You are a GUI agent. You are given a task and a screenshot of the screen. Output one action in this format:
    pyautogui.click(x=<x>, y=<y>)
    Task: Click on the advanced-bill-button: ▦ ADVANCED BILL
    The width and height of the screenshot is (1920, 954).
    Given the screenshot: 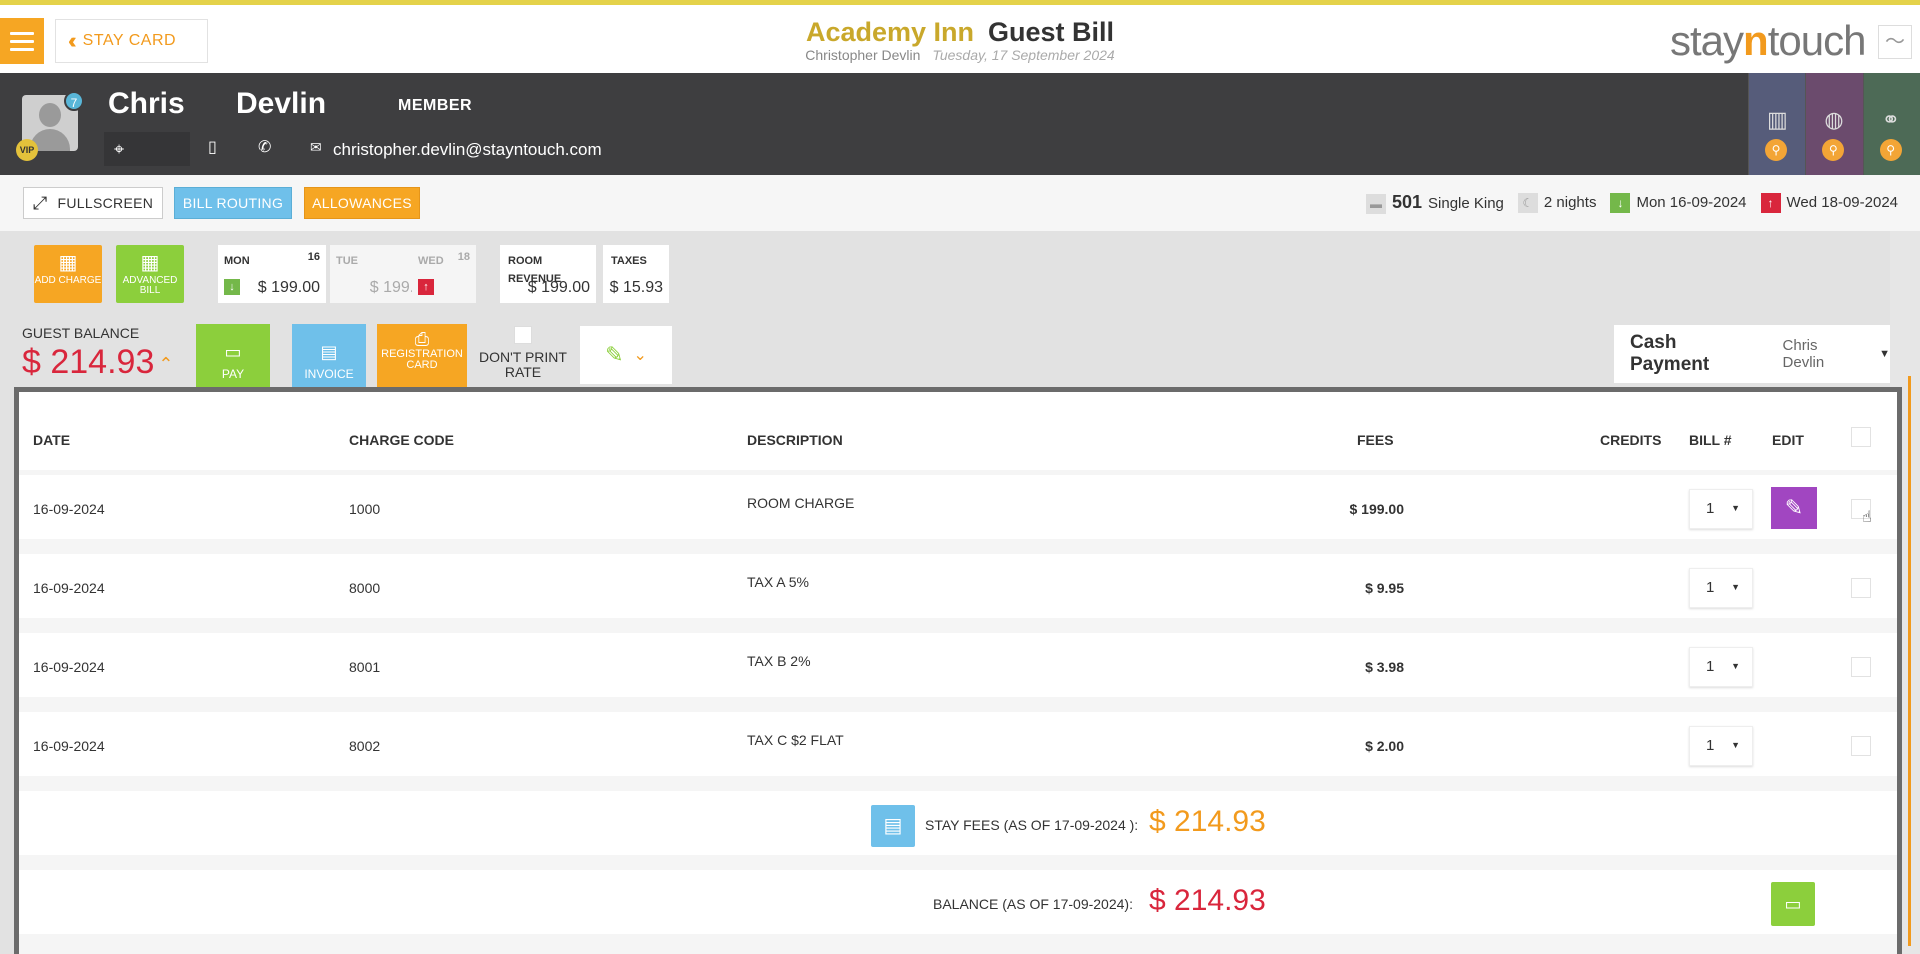 What is the action you would take?
    pyautogui.click(x=150, y=274)
    